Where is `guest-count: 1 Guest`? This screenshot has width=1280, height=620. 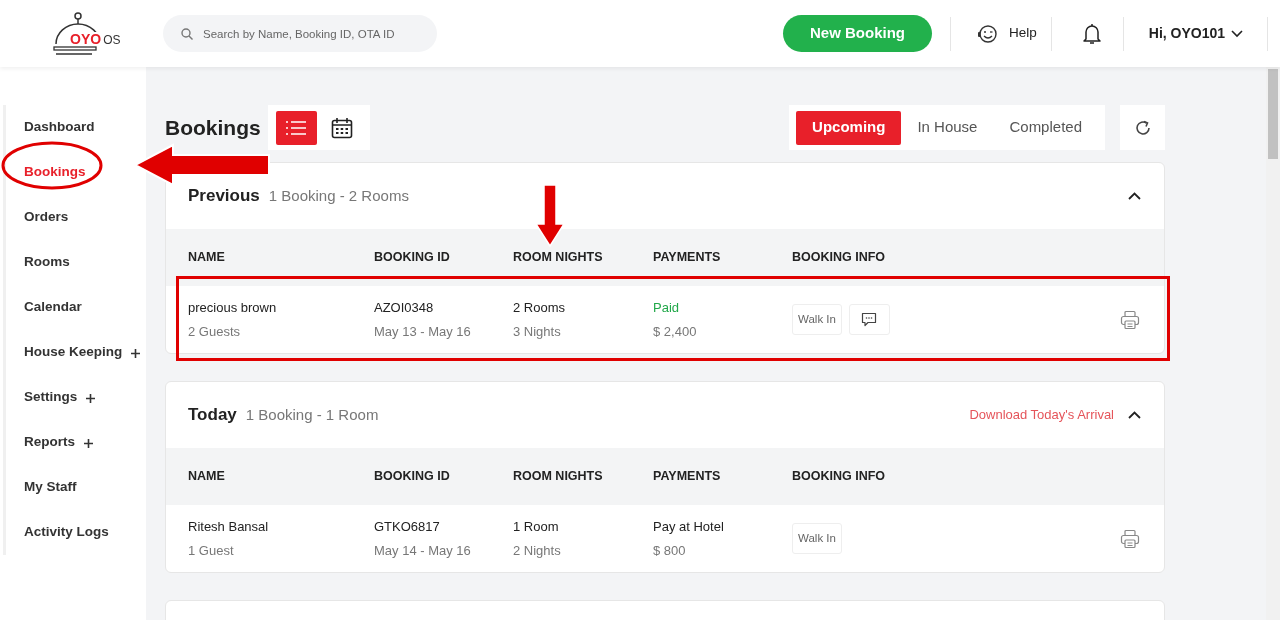 guest-count: 1 Guest is located at coordinates (211, 551).